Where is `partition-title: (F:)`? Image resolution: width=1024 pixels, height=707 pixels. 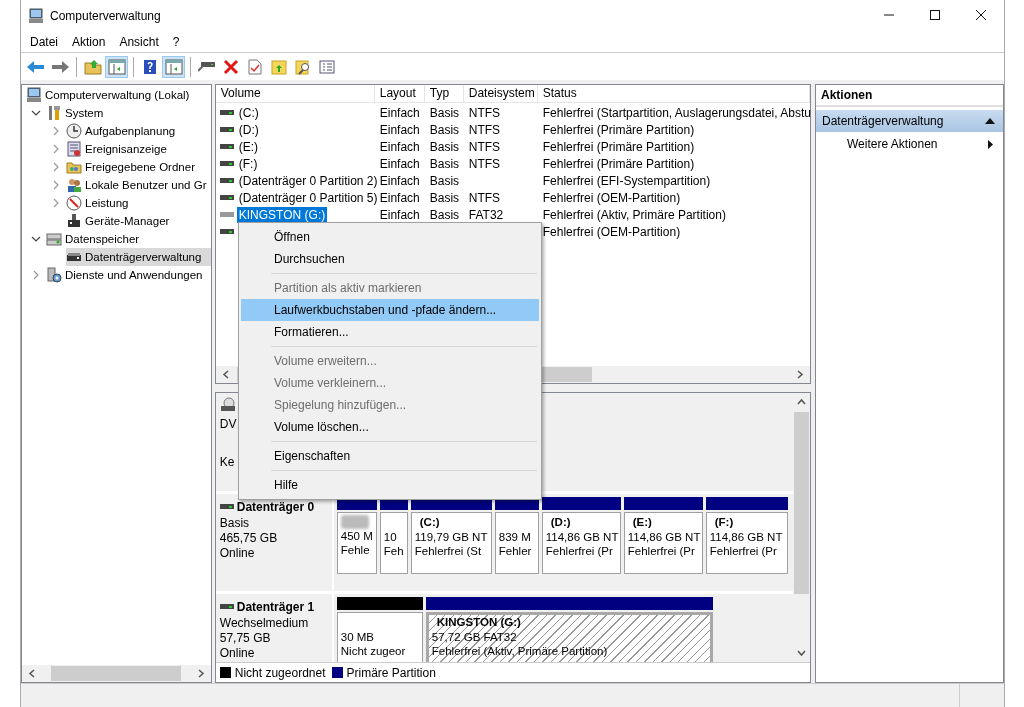
partition-title: (F:) is located at coordinates (724, 522).